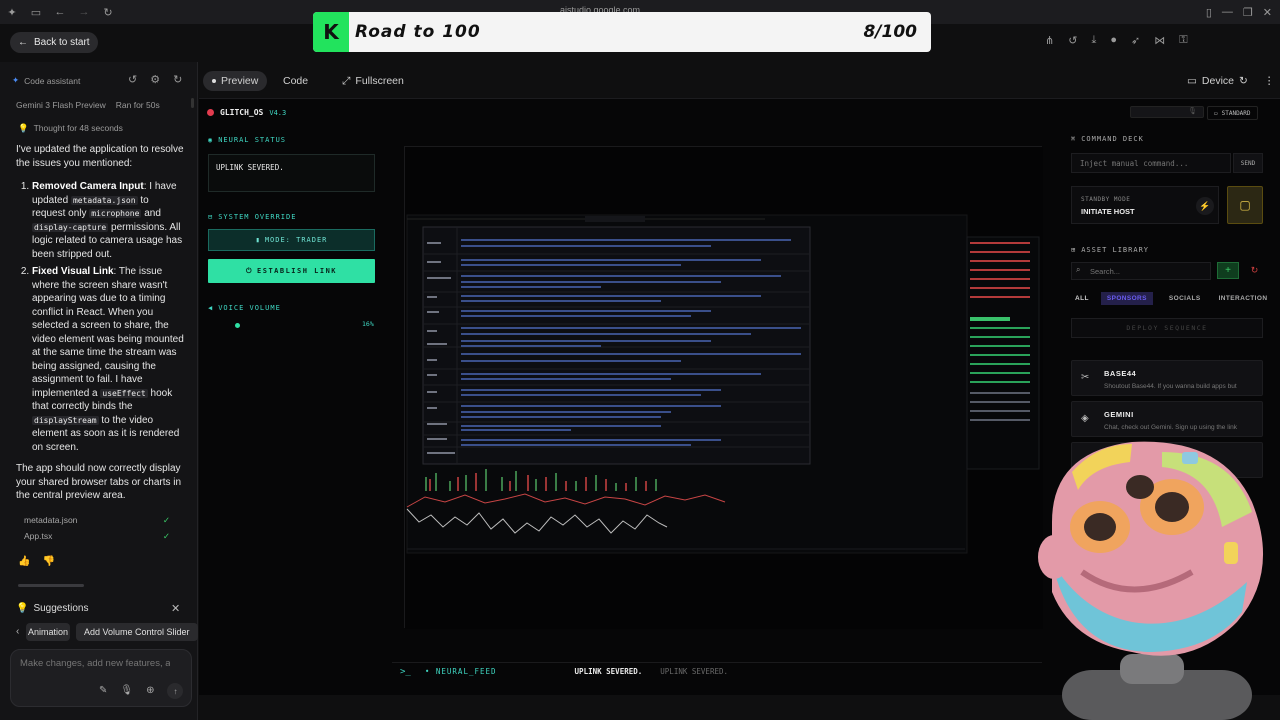 The height and width of the screenshot is (720, 1280). Describe the element at coordinates (48, 561) in the screenshot. I see `thumbs-down-icon: 👎` at that location.